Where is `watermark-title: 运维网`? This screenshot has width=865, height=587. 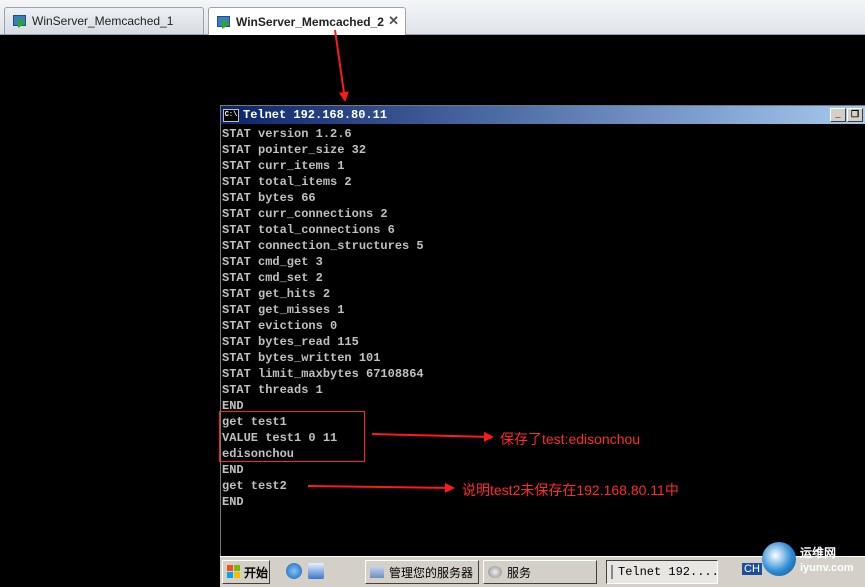 watermark-title: 运维网 is located at coordinates (818, 553).